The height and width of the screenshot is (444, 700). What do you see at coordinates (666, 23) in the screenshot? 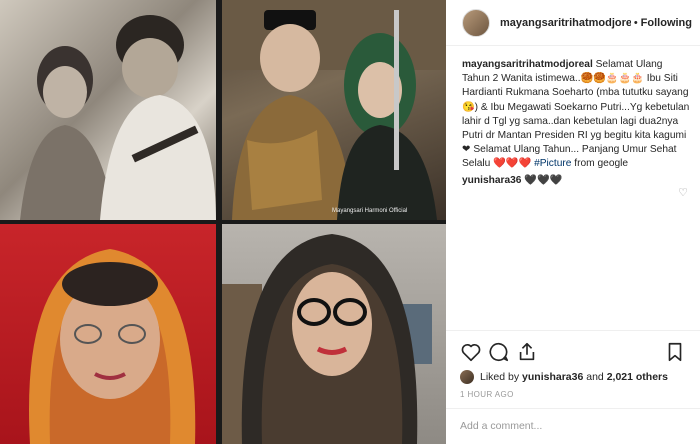
I see `following-button: Following` at bounding box center [666, 23].